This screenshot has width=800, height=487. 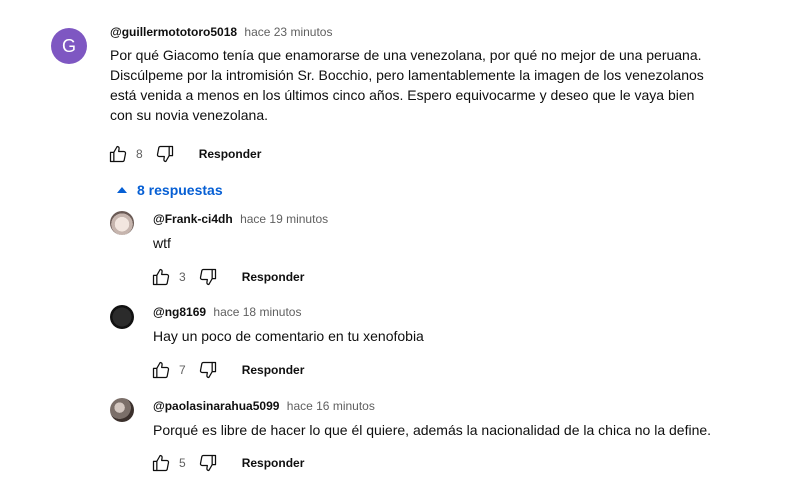 I want to click on like-count: 3, so click(x=182, y=277).